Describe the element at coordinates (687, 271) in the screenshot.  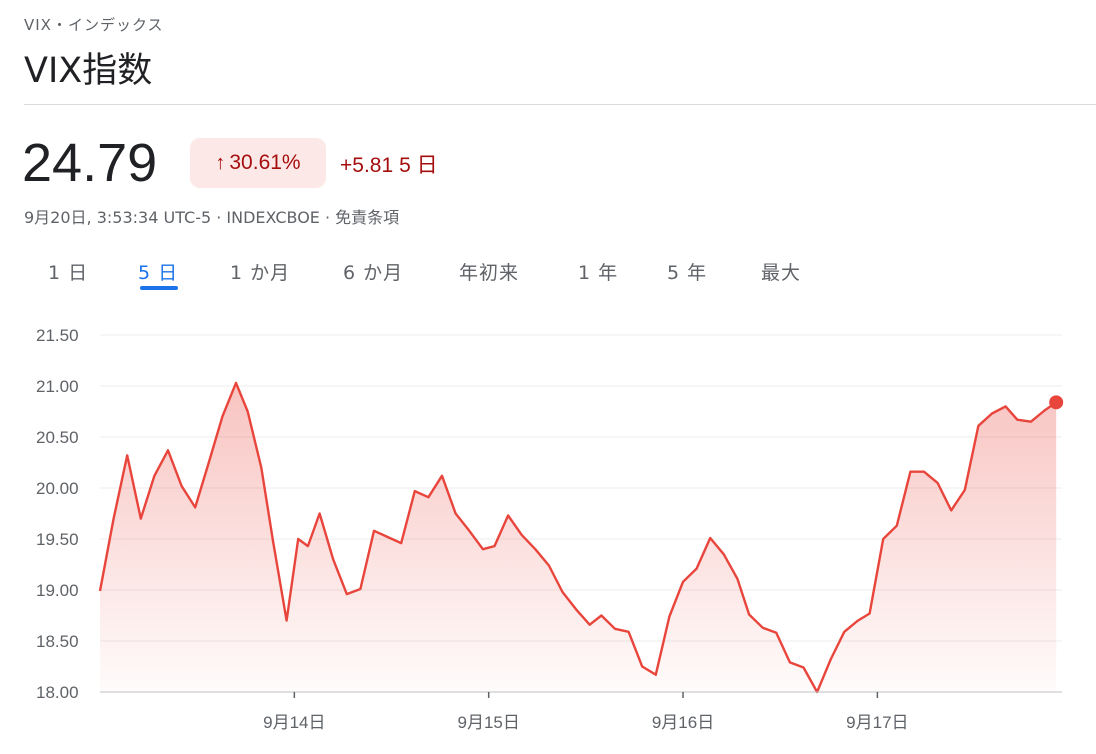
I see `tab-5-year: 5 年` at that location.